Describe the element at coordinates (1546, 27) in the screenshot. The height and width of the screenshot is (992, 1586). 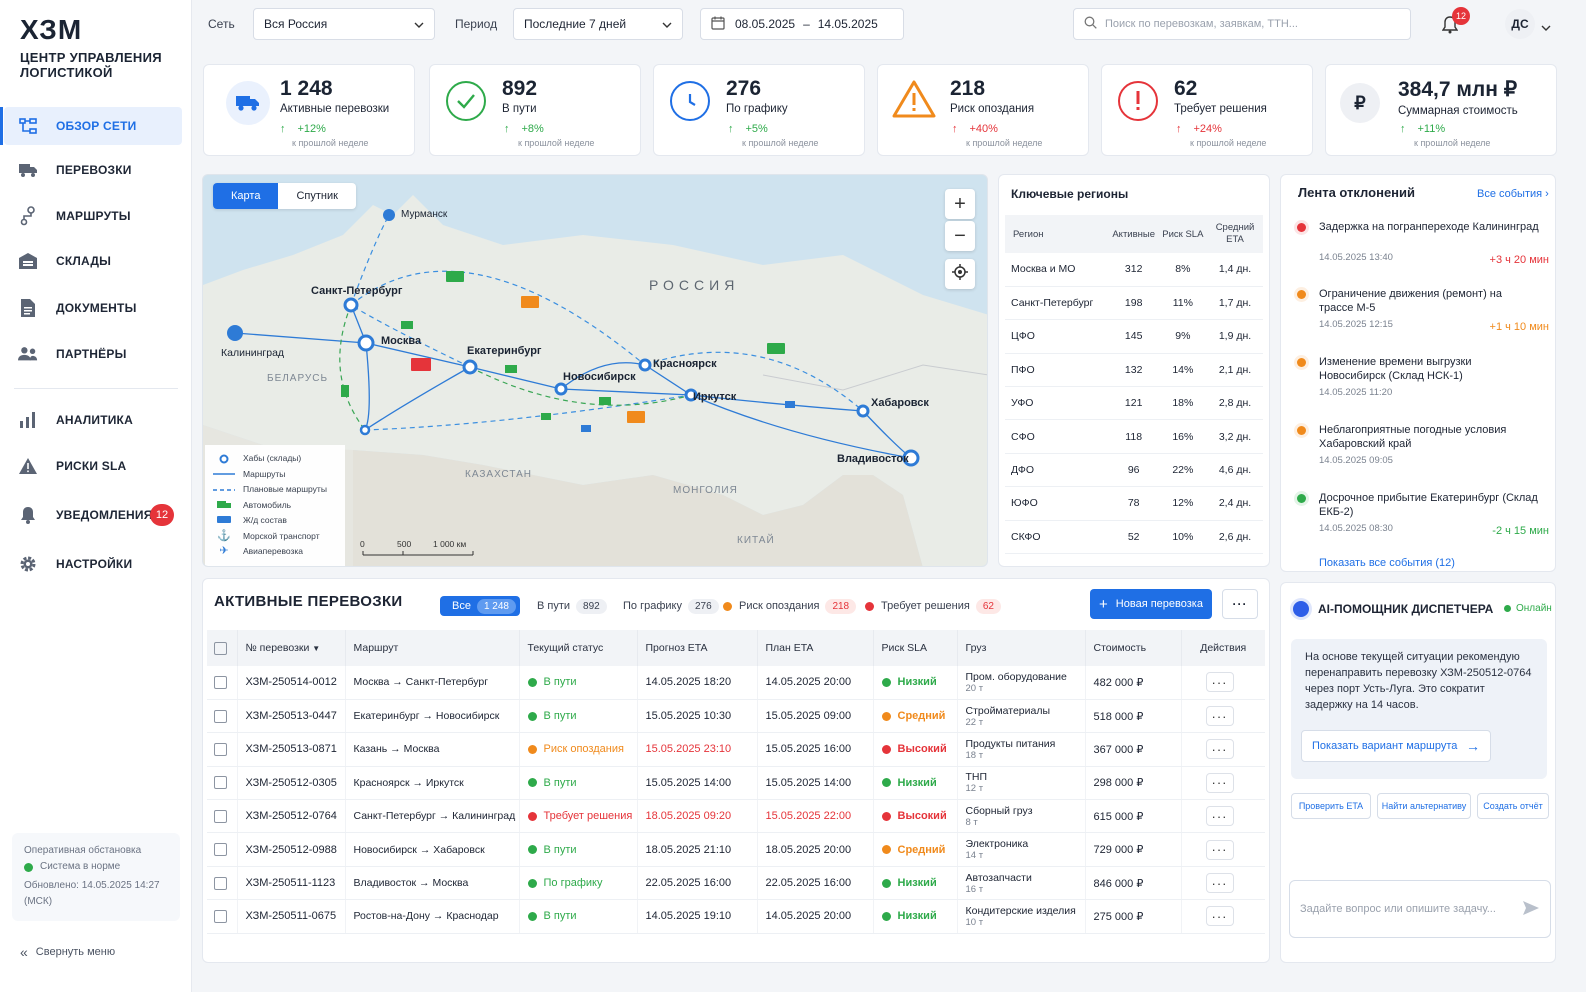
I see `chevron-down-icon` at that location.